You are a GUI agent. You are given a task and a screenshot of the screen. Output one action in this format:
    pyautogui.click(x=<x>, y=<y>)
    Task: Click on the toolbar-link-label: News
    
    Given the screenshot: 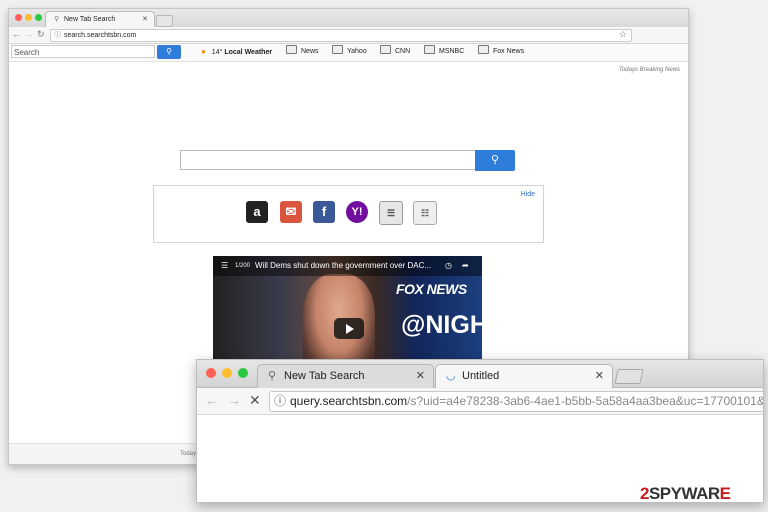 What is the action you would take?
    pyautogui.click(x=310, y=51)
    